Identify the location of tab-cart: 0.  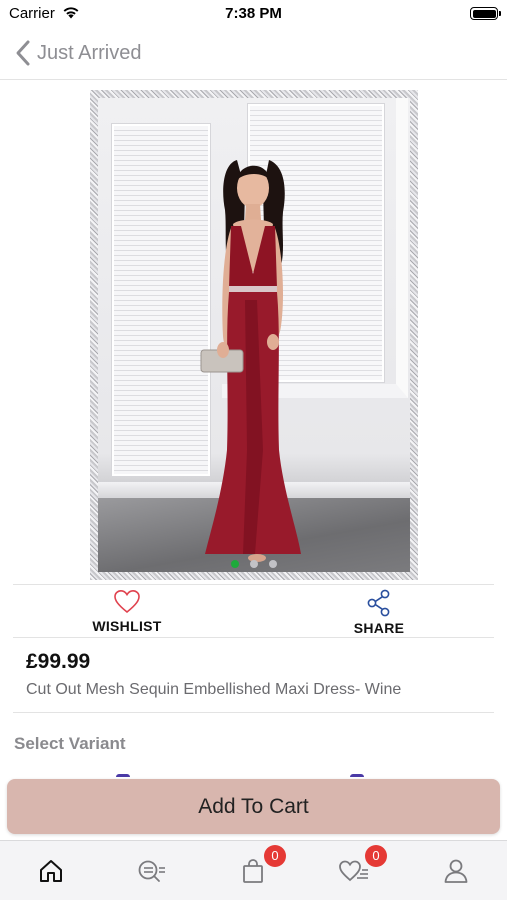
(254, 870).